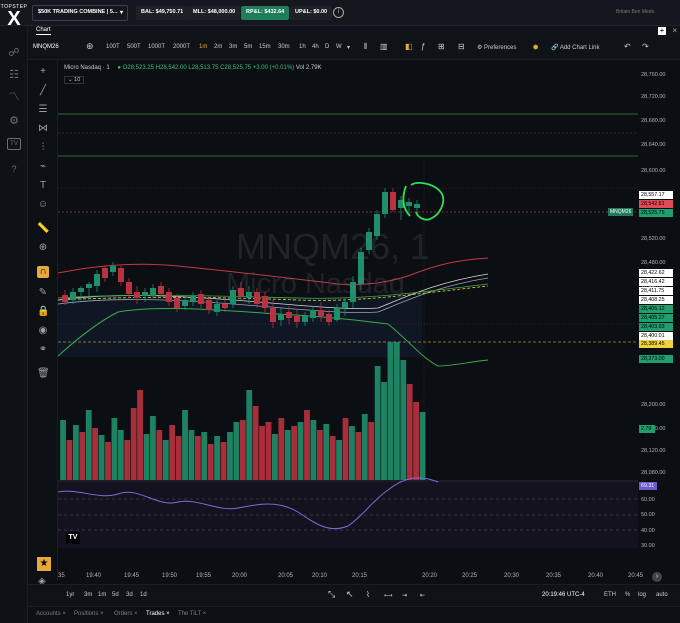 This screenshot has height=623, width=680. I want to click on ruler-icon: 📏, so click(43, 229).